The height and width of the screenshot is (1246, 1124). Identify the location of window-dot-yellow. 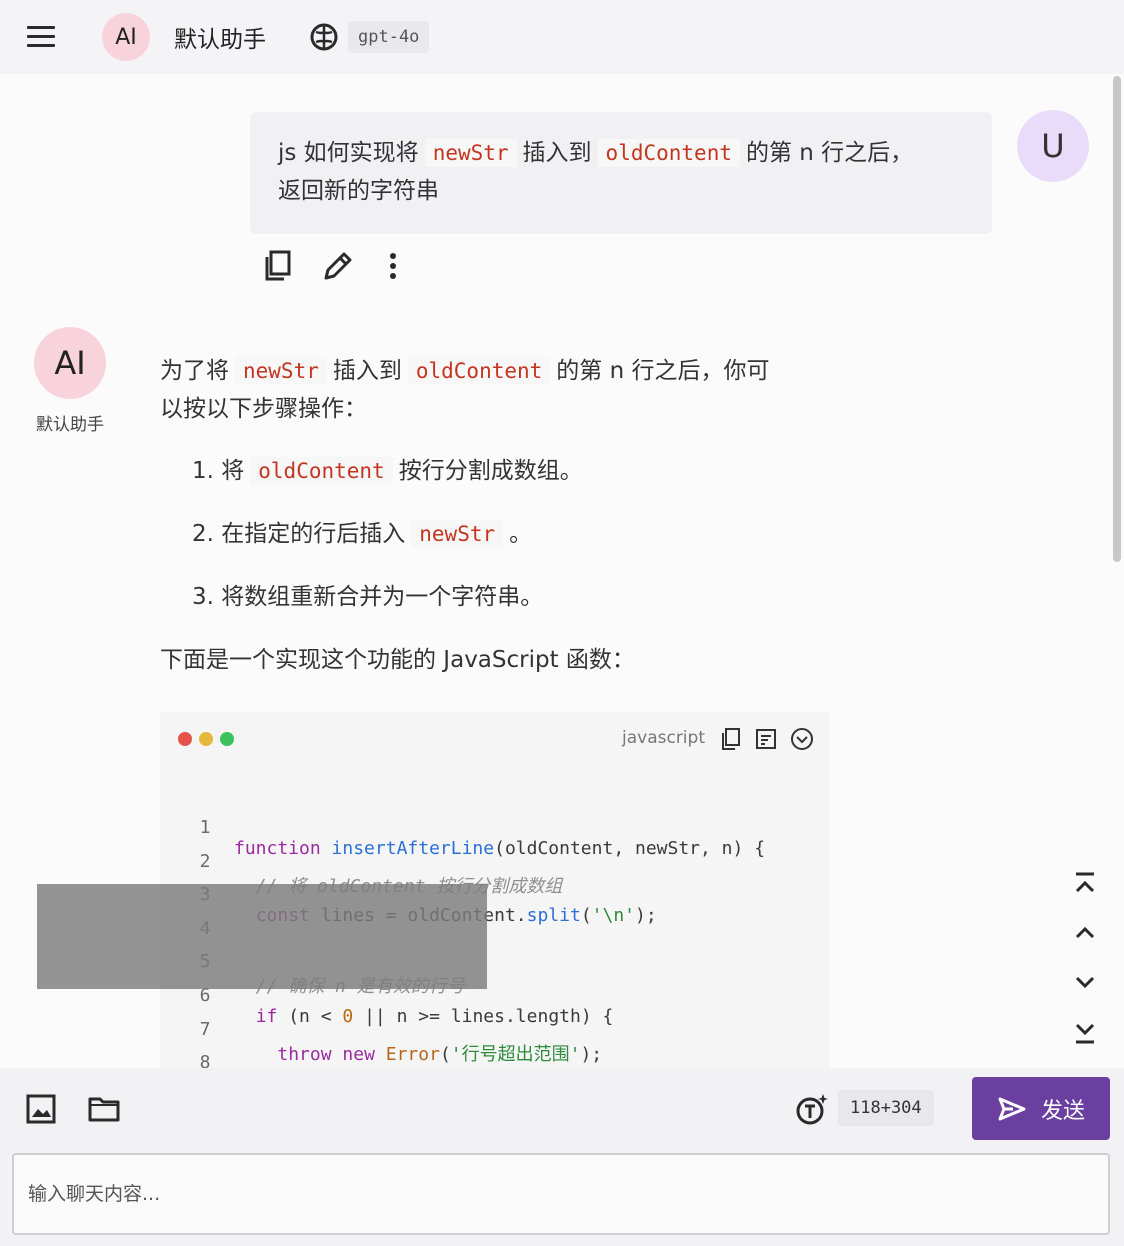
(206, 739).